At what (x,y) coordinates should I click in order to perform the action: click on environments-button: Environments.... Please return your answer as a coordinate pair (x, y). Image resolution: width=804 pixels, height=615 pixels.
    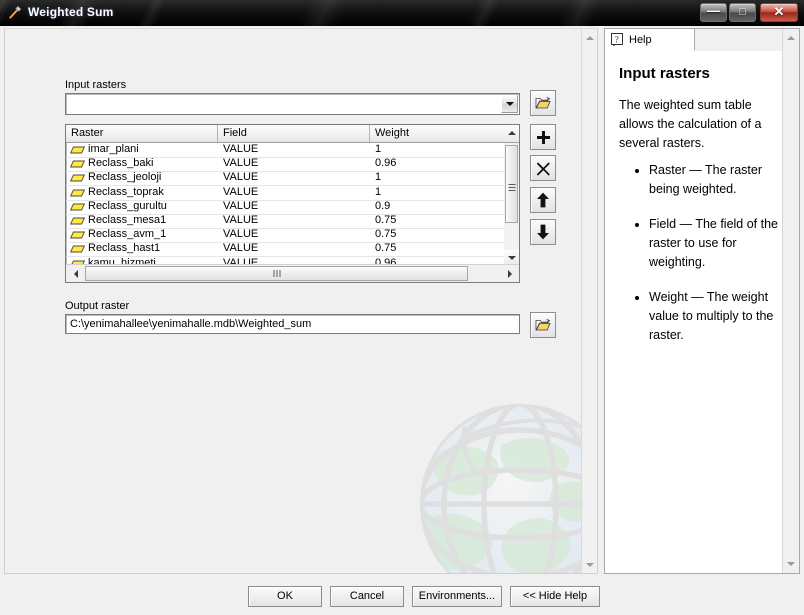
    Looking at the image, I should click on (457, 596).